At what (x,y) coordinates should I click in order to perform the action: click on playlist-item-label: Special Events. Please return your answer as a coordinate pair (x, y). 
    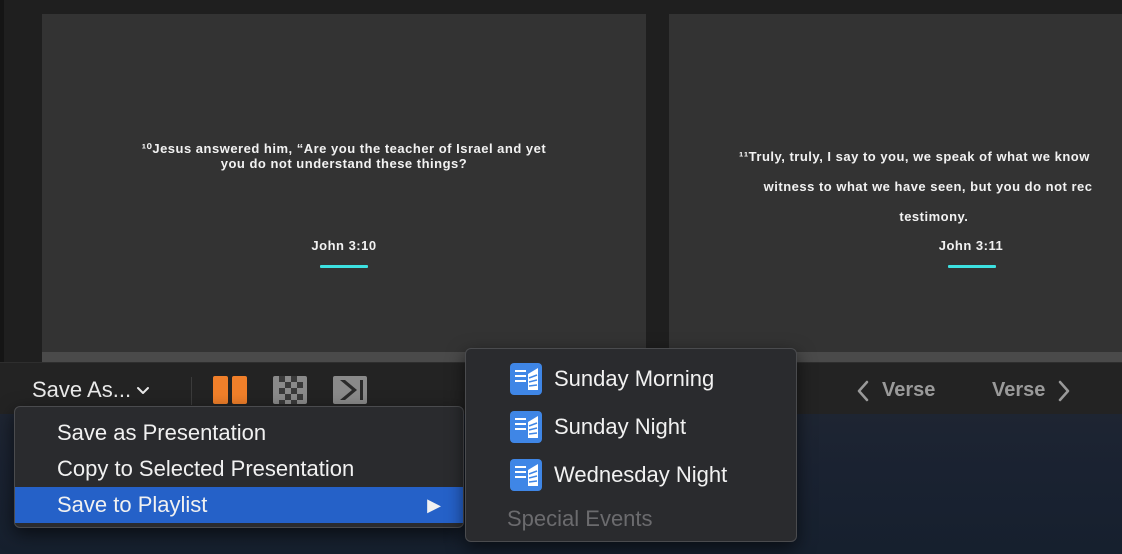
    Looking at the image, I should click on (580, 518).